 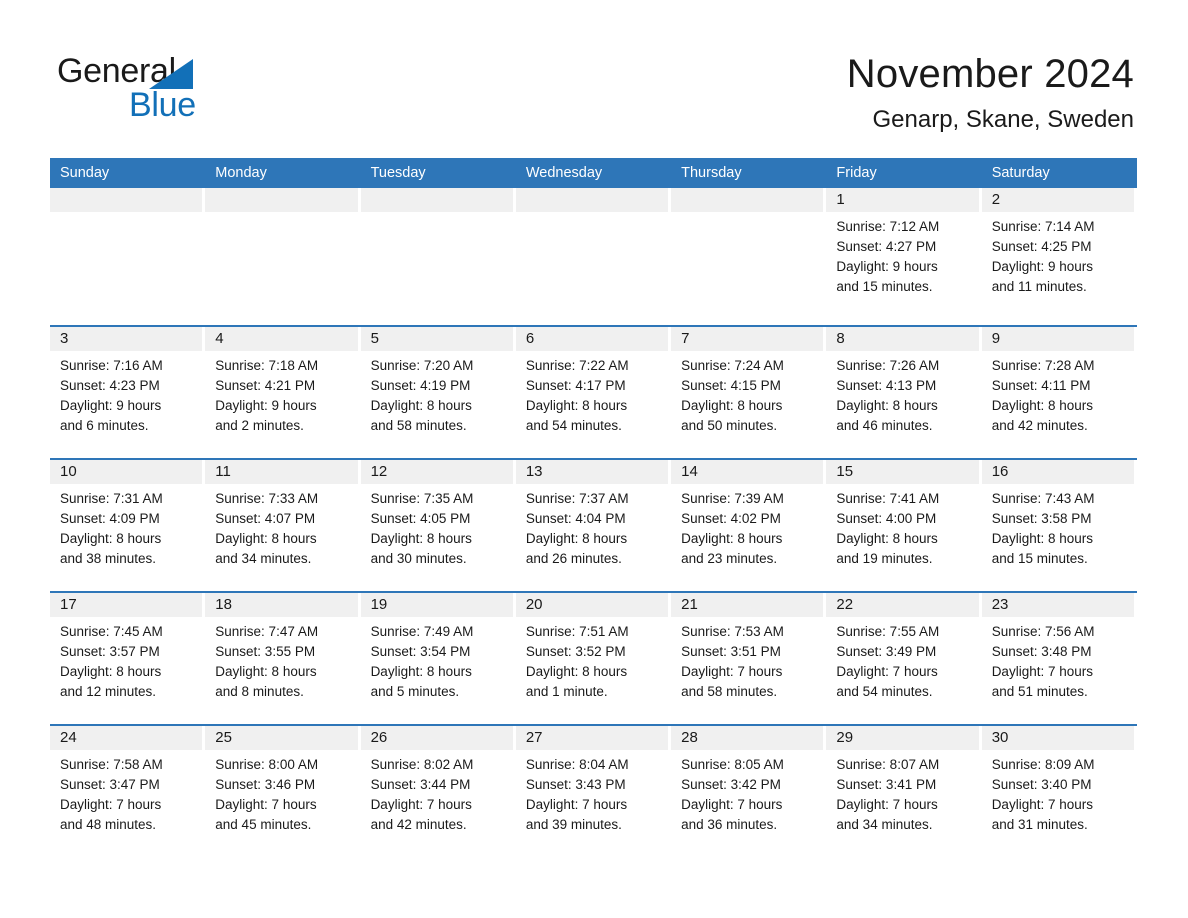 What do you see at coordinates (263, 824) in the screenshot?
I see `daylight-text-line2: and 45 minutes.` at bounding box center [263, 824].